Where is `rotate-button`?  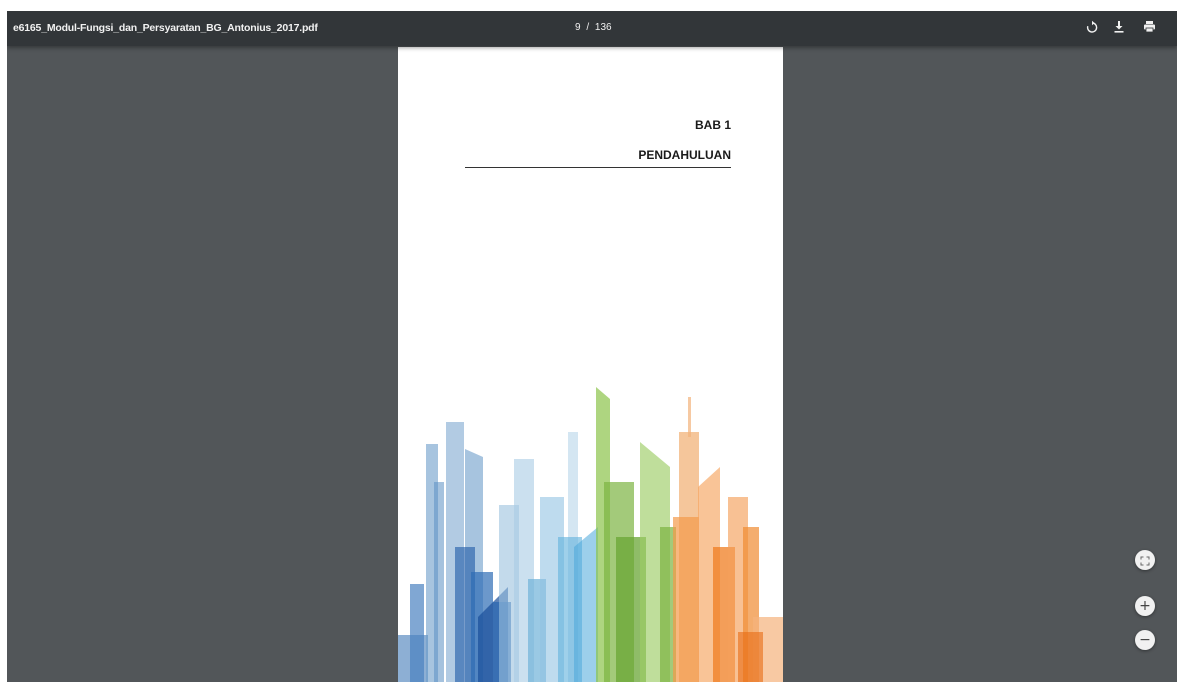
rotate-button is located at coordinates (1092, 29).